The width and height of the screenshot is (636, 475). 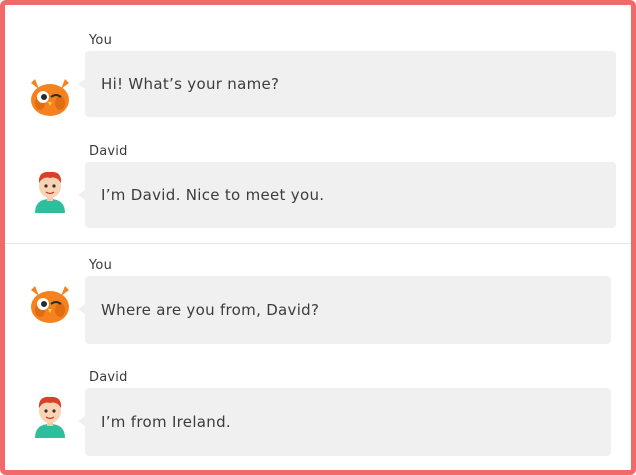 I want to click on message-text: Hi! What’s your name?, so click(x=190, y=84).